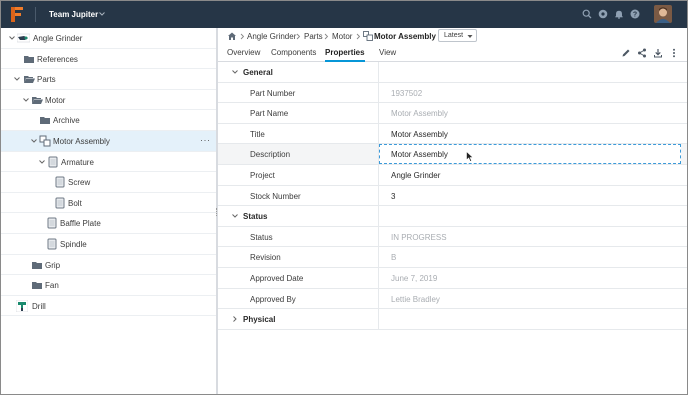 This screenshot has width=688, height=395. I want to click on edit-icon, so click(626, 53).